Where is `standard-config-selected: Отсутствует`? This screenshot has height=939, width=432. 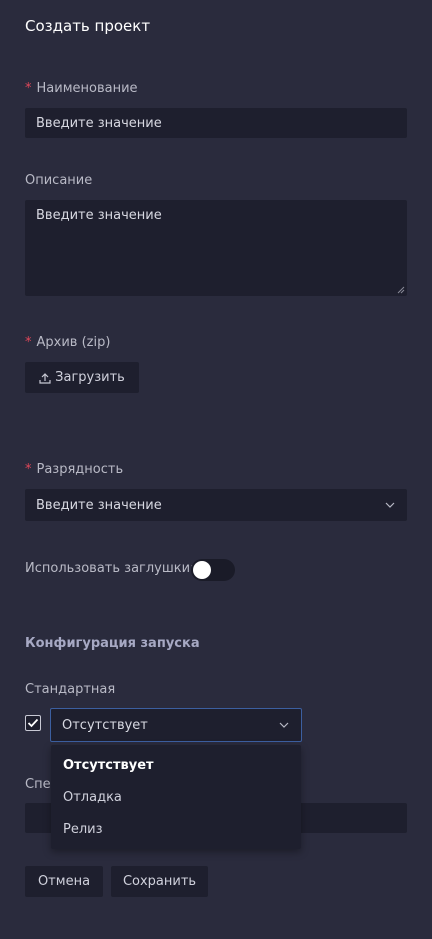 standard-config-selected: Отсутствует is located at coordinates (105, 725).